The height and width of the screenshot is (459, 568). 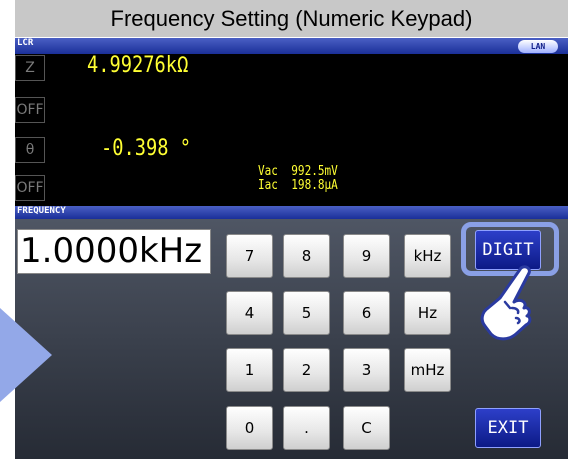 I want to click on iac-value: 198.8μA, so click(x=314, y=185).